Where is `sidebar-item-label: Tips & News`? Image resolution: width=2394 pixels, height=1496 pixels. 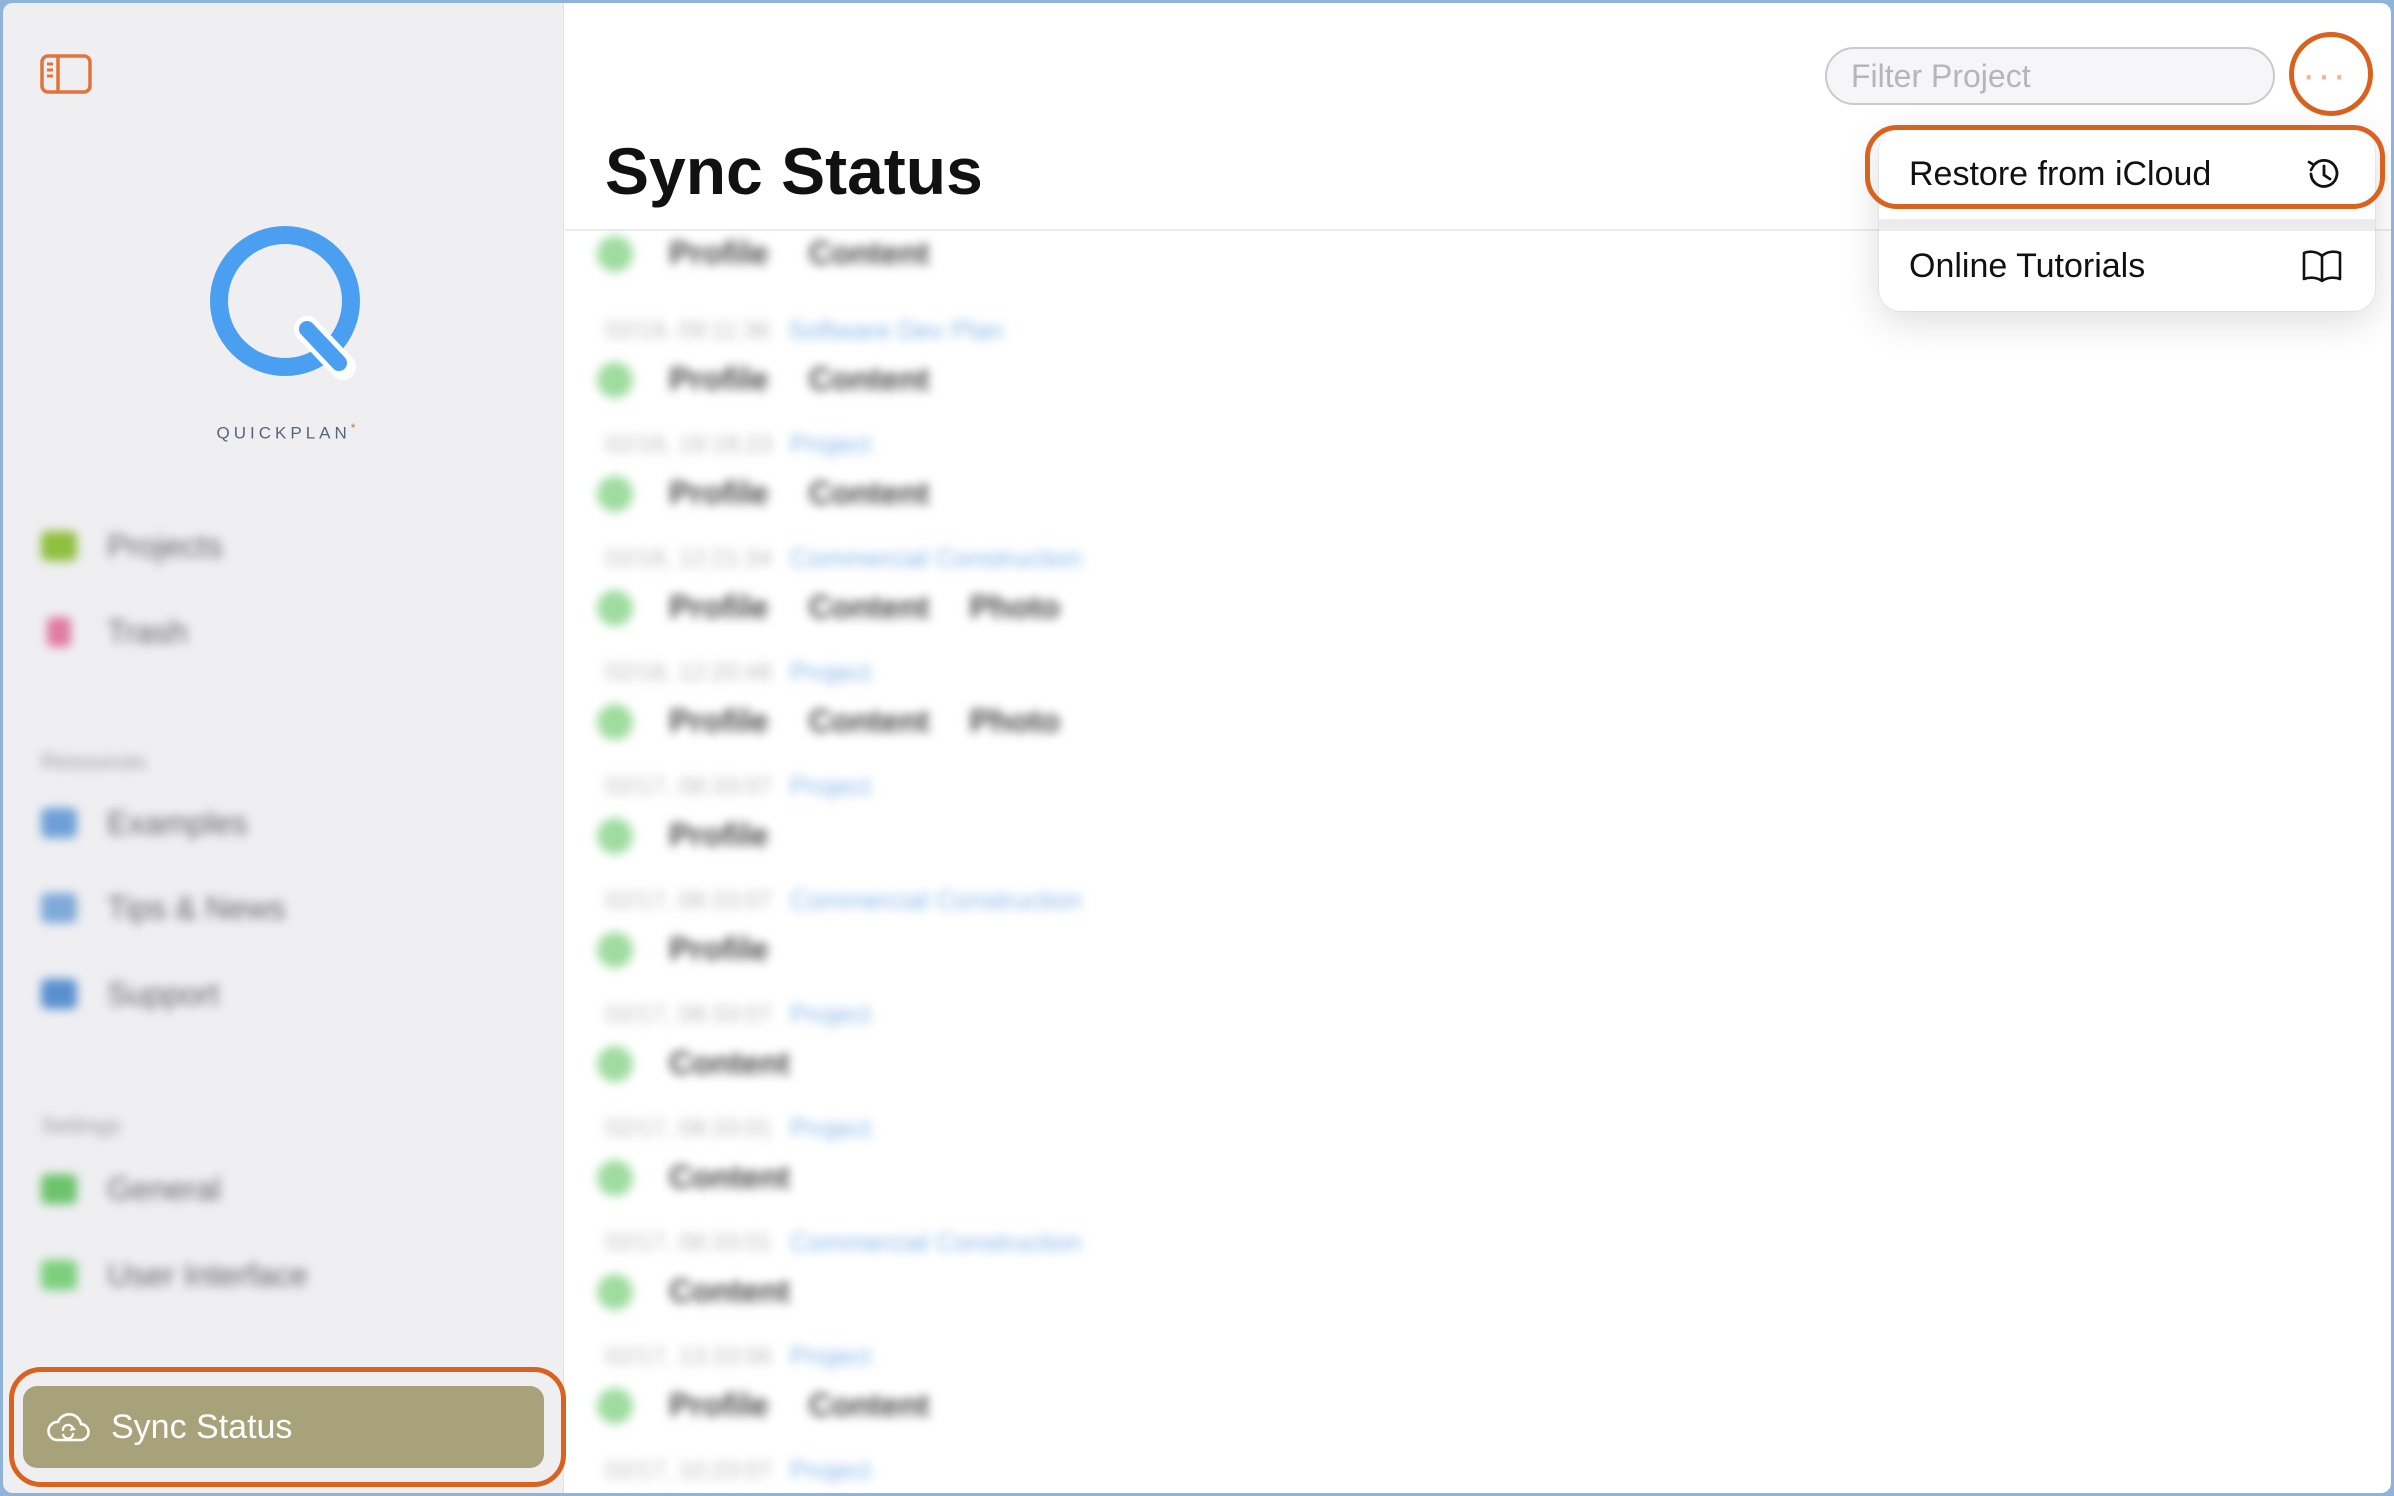
sidebar-item-label: Tips & News is located at coordinates (196, 907).